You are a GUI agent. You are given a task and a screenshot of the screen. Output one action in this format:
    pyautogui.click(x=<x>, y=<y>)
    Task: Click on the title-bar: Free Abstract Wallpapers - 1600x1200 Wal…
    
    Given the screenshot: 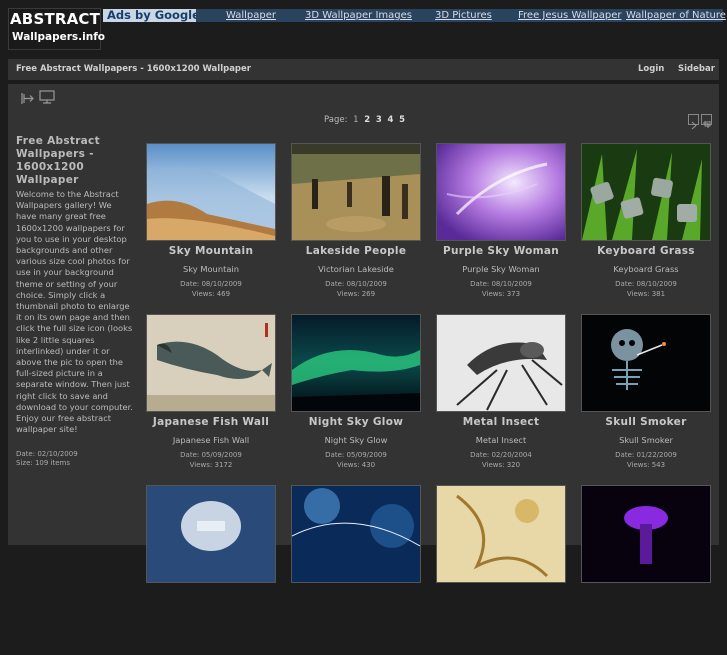 What is the action you would take?
    pyautogui.click(x=363, y=69)
    